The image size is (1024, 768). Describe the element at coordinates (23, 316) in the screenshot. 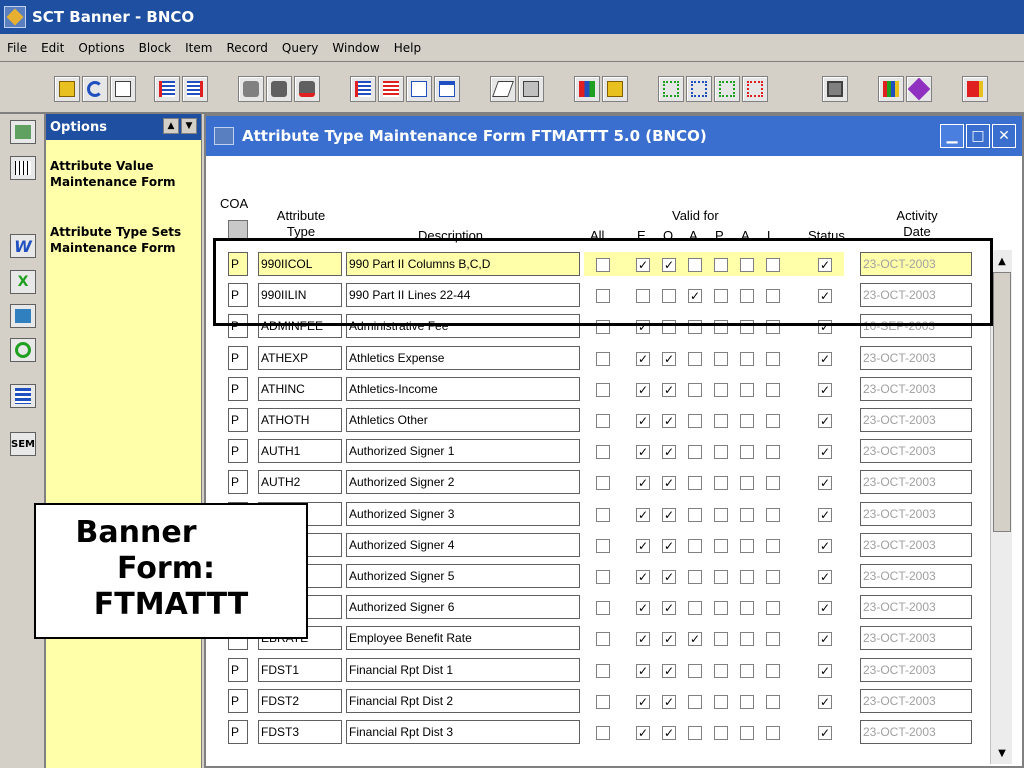

I see `monitor-strip-icon` at that location.